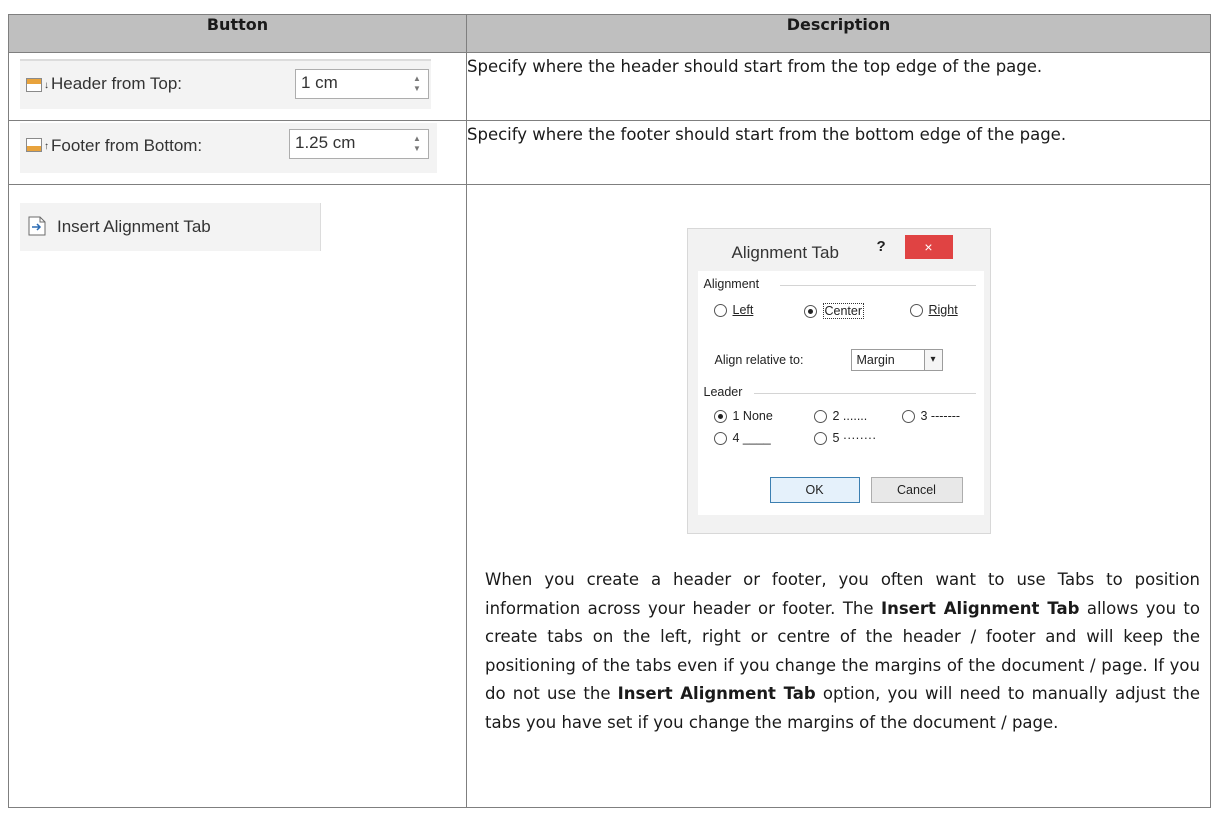 This screenshot has height=829, width=1215. What do you see at coordinates (838, 33) in the screenshot?
I see `column-header-description: Description` at bounding box center [838, 33].